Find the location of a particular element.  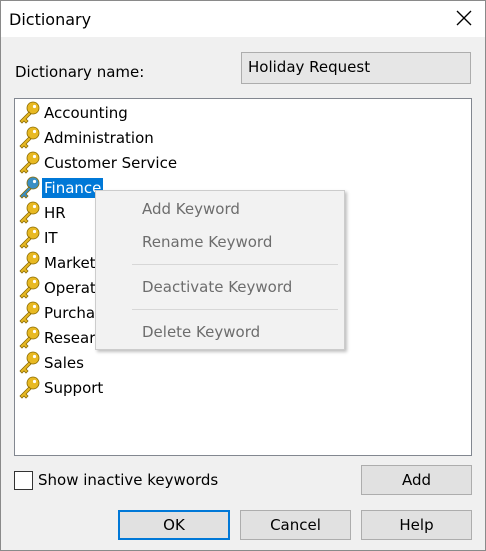

add-button: Add is located at coordinates (416, 480).